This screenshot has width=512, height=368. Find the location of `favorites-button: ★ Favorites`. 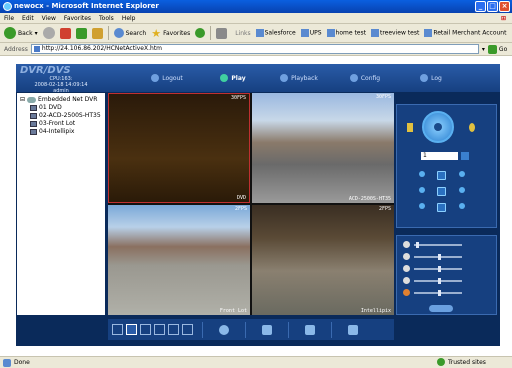

favorites-button: ★ Favorites is located at coordinates (170, 33).